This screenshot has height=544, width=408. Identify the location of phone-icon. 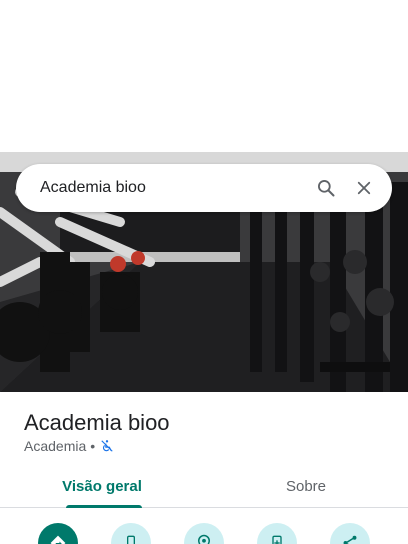
(131, 539).